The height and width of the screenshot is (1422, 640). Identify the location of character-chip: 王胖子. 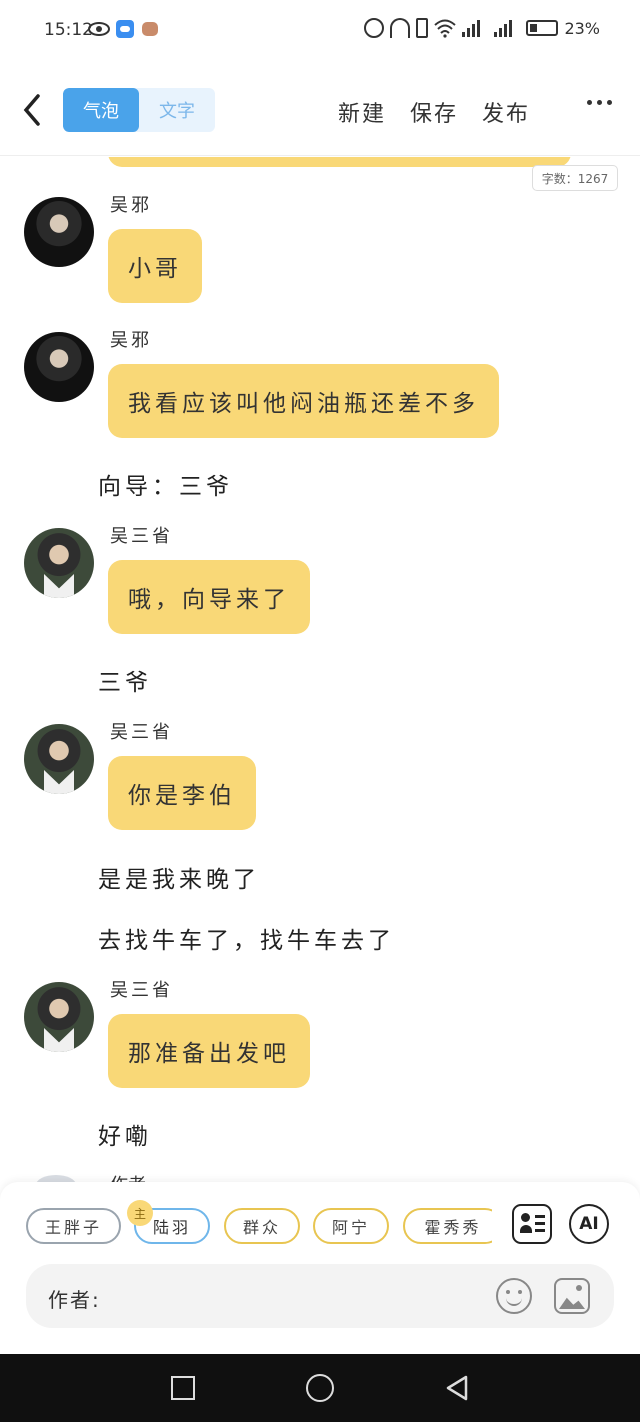
(73, 1226).